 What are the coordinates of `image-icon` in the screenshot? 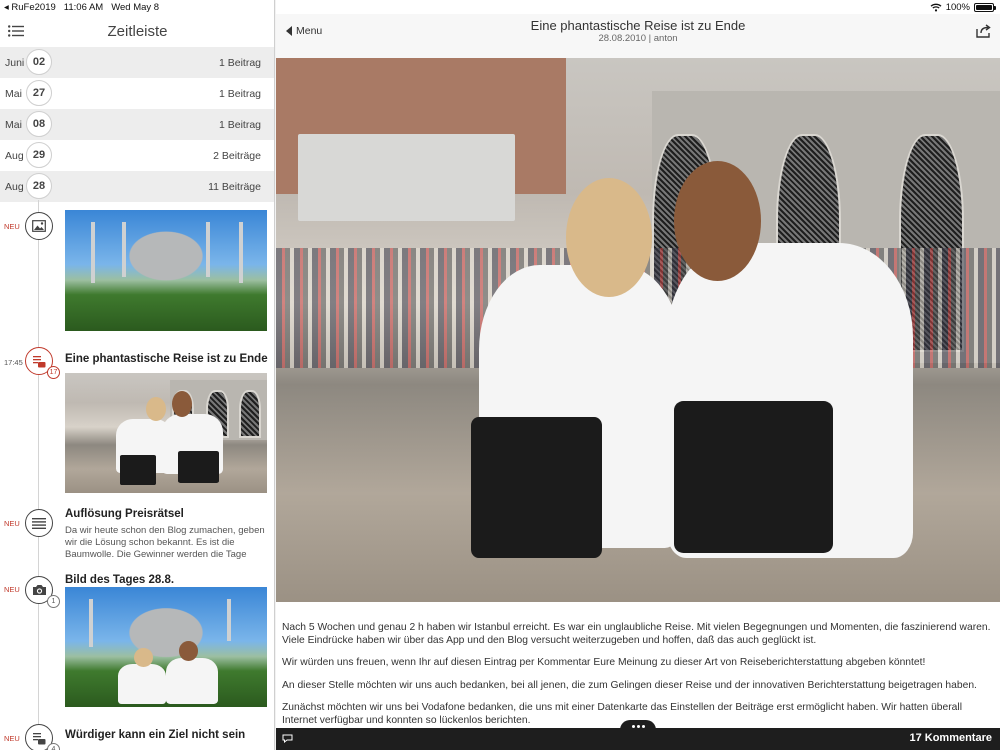 It's located at (39, 226).